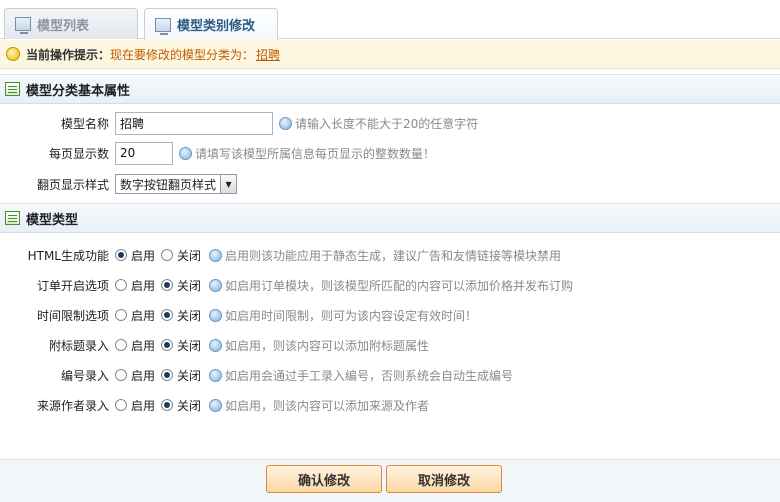  Describe the element at coordinates (78, 345) in the screenshot. I see `option-label: 附标题录入` at that location.